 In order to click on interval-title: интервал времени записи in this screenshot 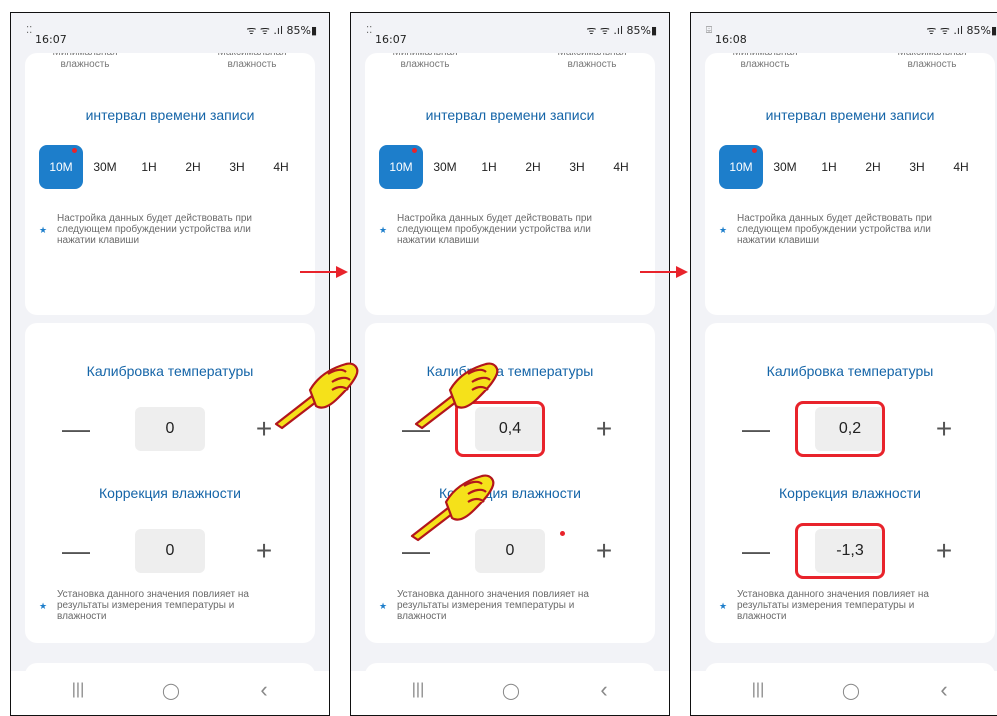, I will do `click(510, 115)`.